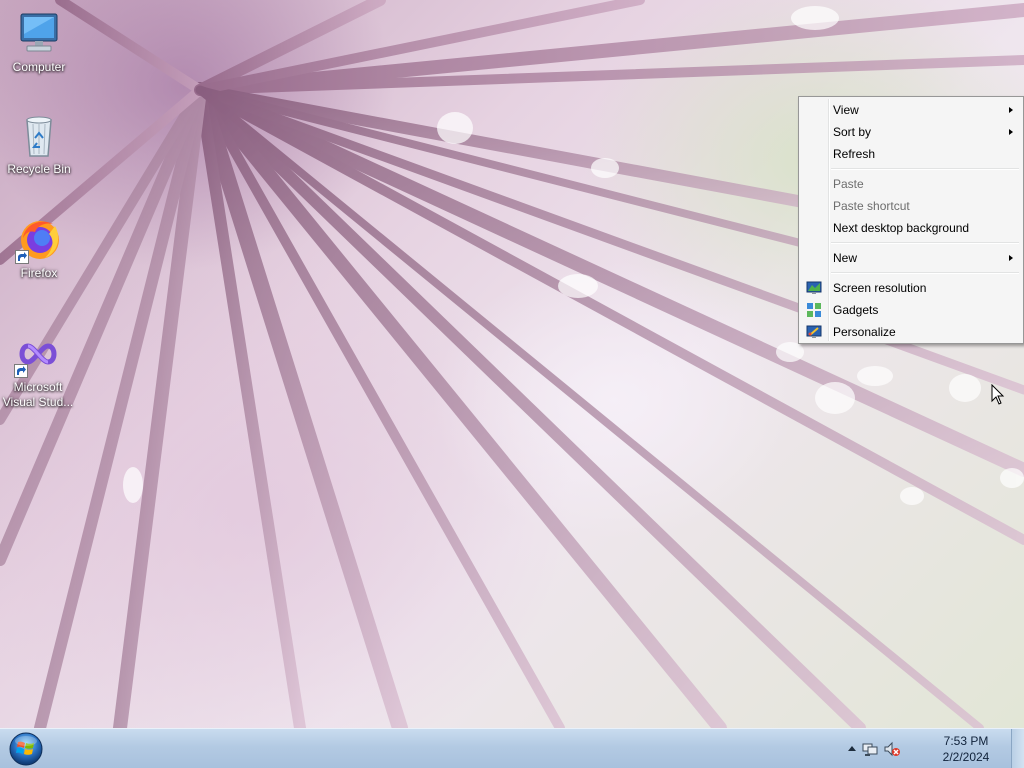 This screenshot has width=1024, height=768. Describe the element at coordinates (845, 258) in the screenshot. I see `menu-item-label: New` at that location.